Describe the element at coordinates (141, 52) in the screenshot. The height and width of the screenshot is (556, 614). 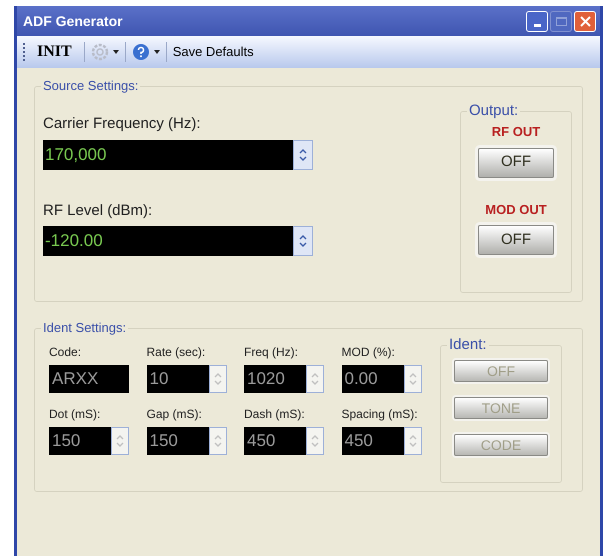
I see `help-icon` at that location.